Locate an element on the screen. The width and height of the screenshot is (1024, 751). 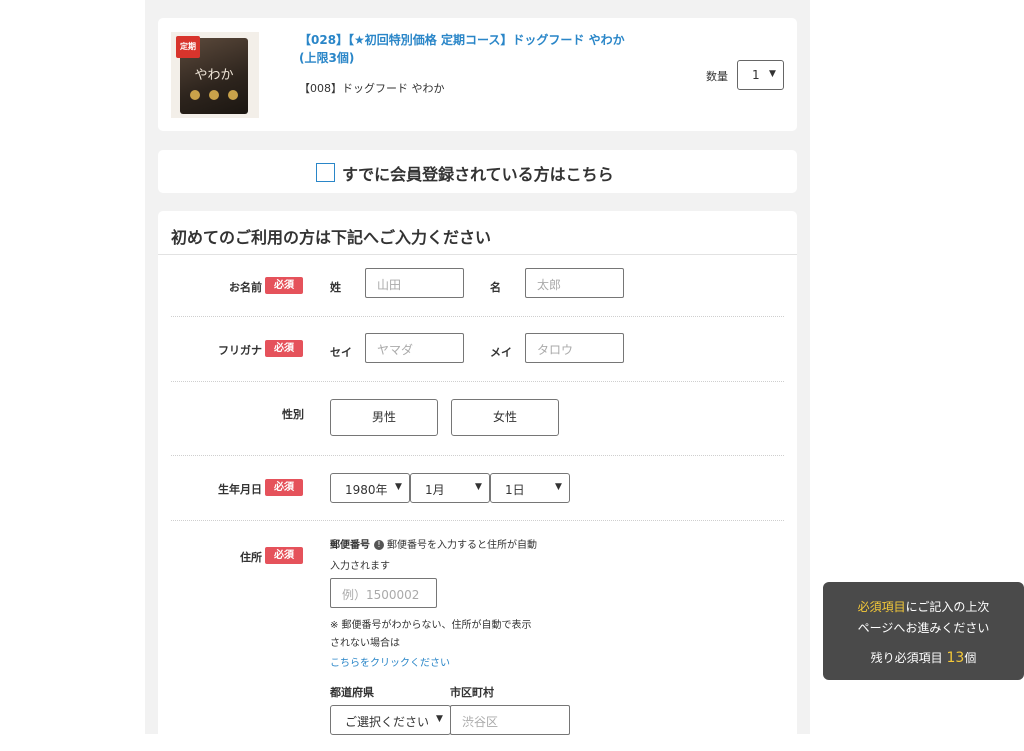
required-fields-toast: 必須項目にご記入の上次 ページへお進みください 残り必須項目 13個 is located at coordinates (923, 631).